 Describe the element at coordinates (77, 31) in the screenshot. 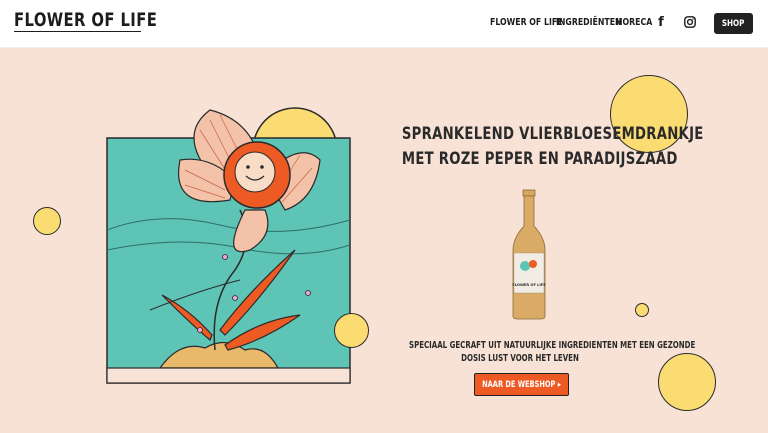

I see `logo-underline` at that location.